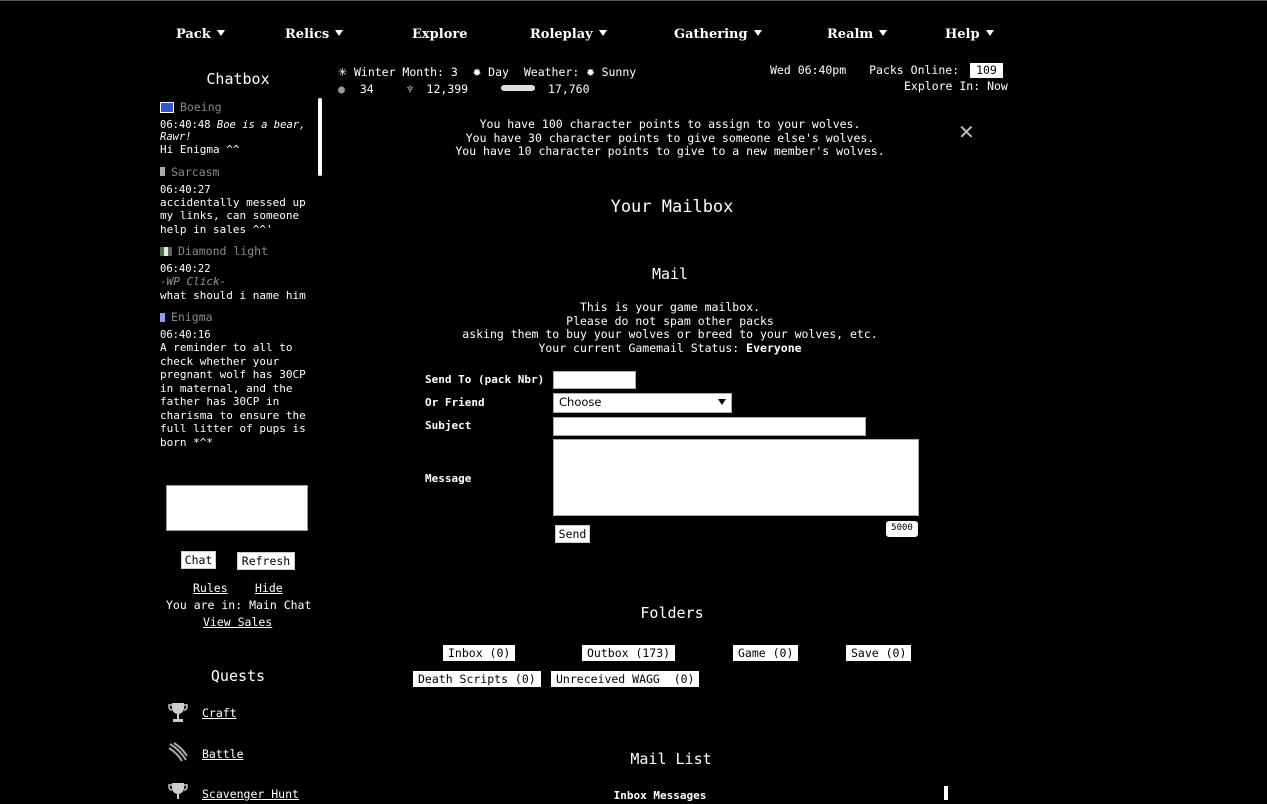 This screenshot has height=804, width=1267. I want to click on send-to-label: Send To (pack Nbr), so click(485, 379).